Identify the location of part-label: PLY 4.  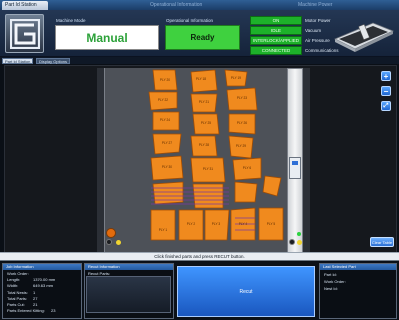
(243, 224).